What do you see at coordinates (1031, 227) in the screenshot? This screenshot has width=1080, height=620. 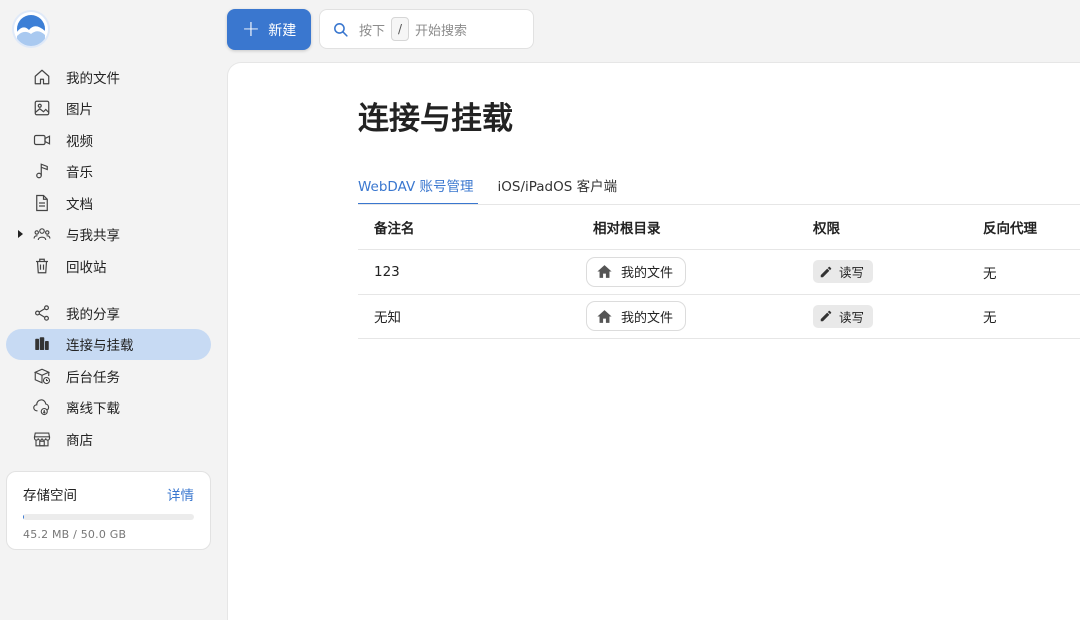 I see `column-header-proxy: 反向代理` at bounding box center [1031, 227].